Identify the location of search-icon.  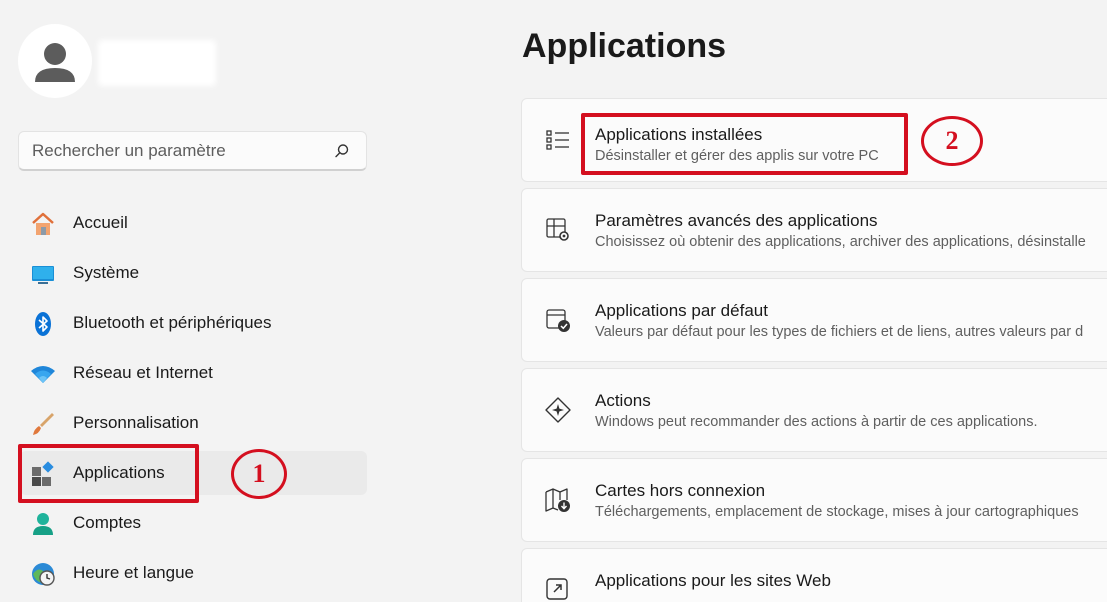
(342, 151).